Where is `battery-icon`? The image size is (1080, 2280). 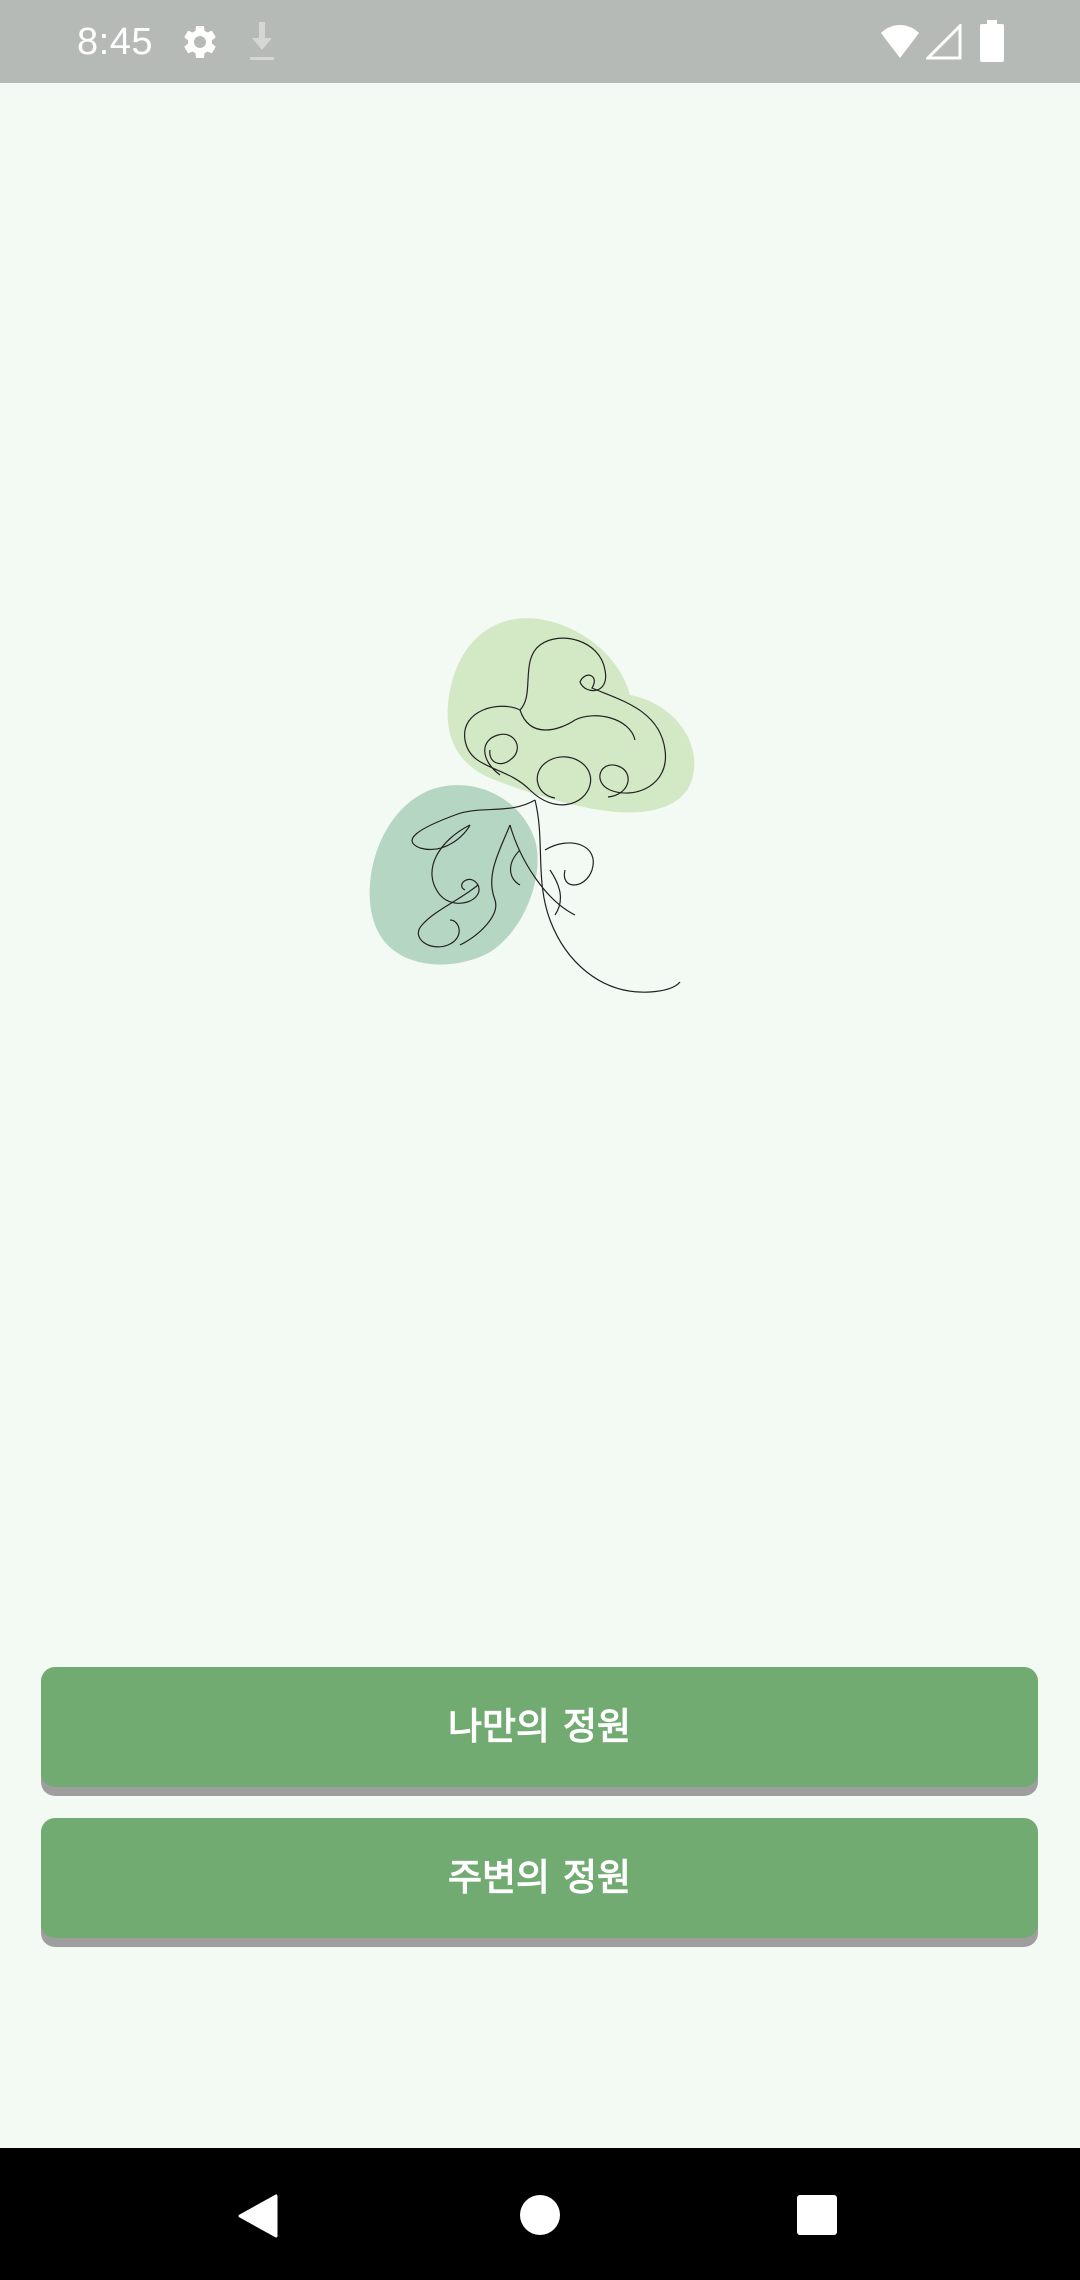 battery-icon is located at coordinates (992, 41).